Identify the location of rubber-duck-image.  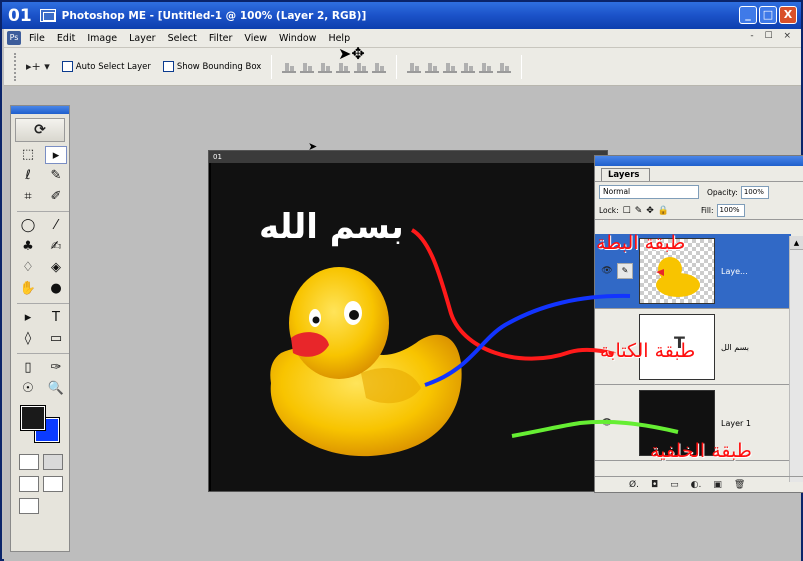
(366, 362).